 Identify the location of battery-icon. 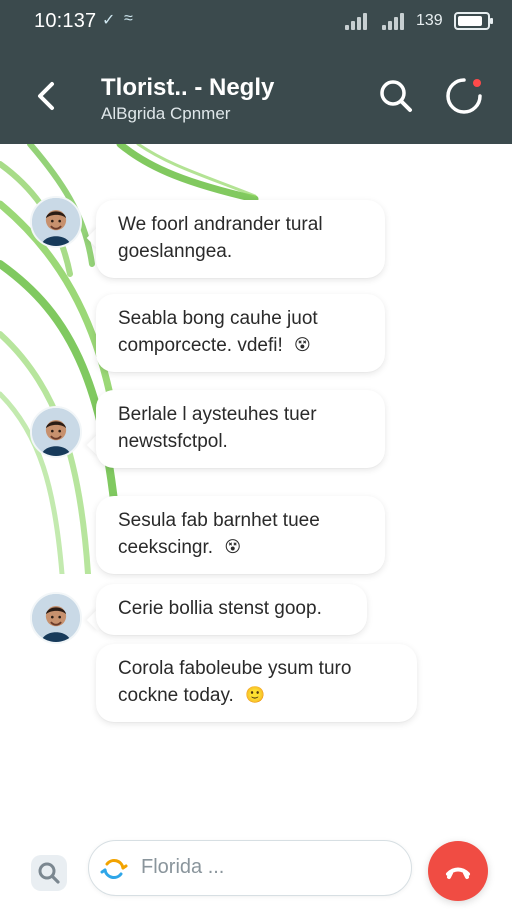
(473, 21).